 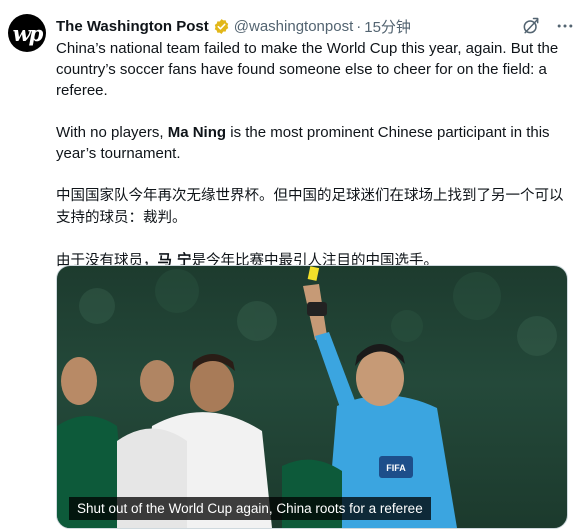 I want to click on verified-badge-icon, so click(x=221, y=26).